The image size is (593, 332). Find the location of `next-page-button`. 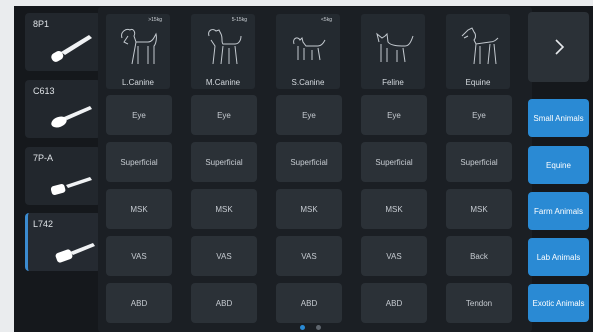

next-page-button is located at coordinates (558, 47).